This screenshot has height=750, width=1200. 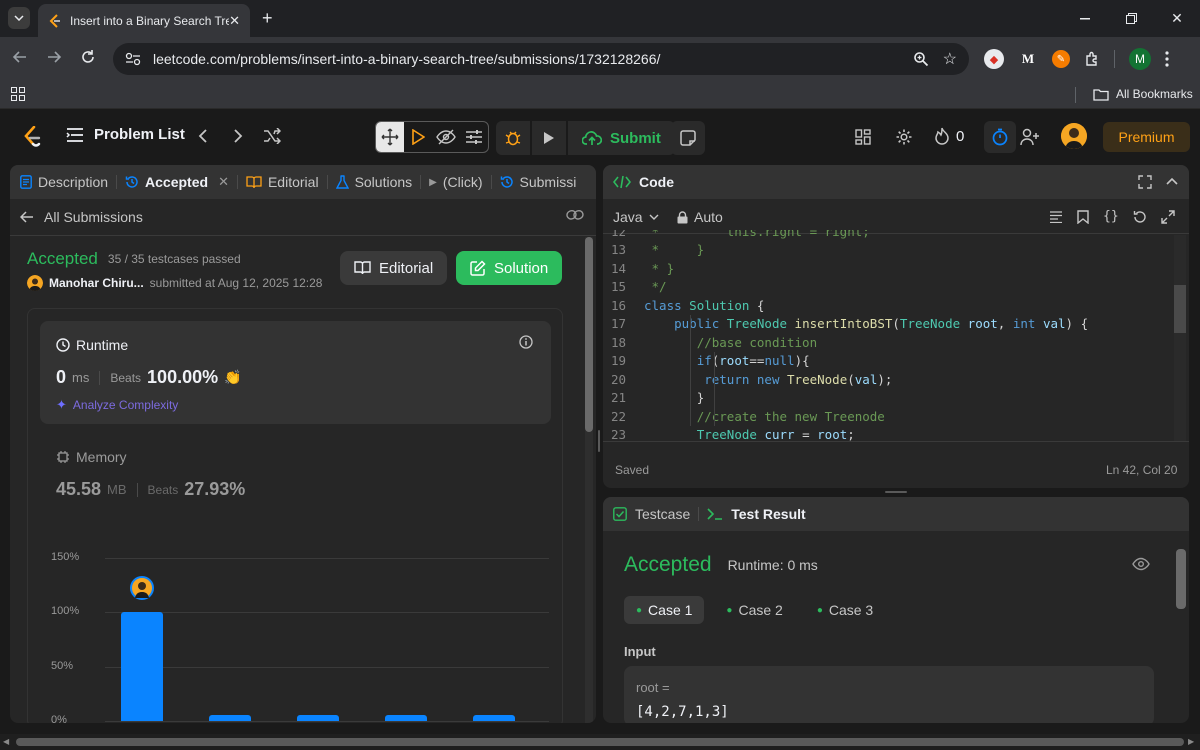 What do you see at coordinates (1140, 59) in the screenshot?
I see `profile-avatar: M` at bounding box center [1140, 59].